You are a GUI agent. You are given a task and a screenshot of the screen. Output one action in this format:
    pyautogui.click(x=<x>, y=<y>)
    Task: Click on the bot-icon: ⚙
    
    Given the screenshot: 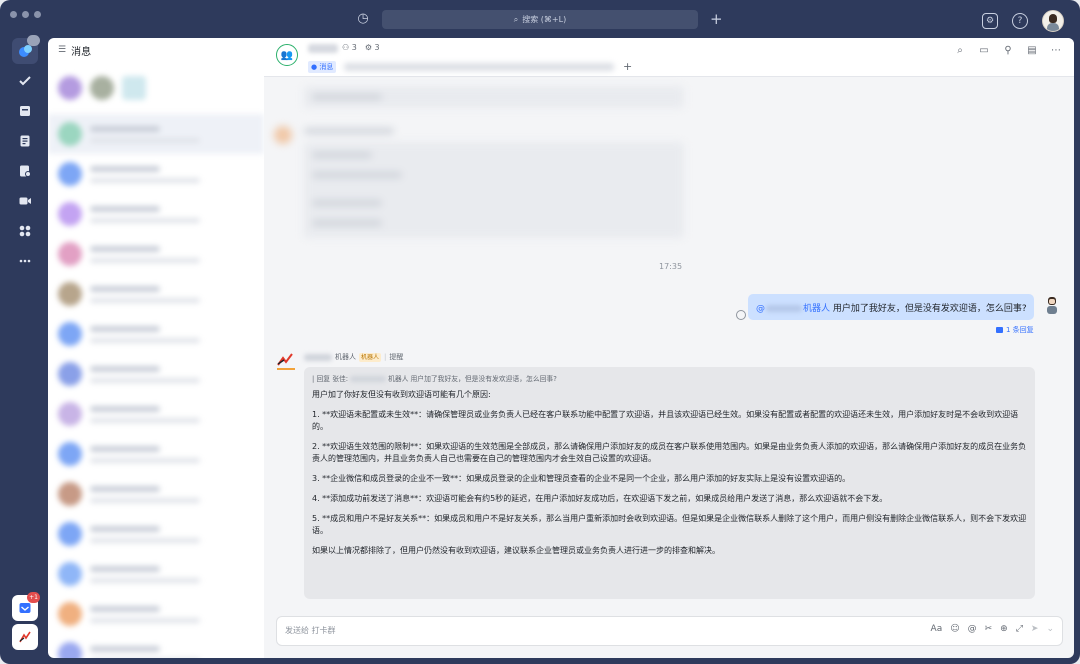 What is the action you would take?
    pyautogui.click(x=368, y=47)
    